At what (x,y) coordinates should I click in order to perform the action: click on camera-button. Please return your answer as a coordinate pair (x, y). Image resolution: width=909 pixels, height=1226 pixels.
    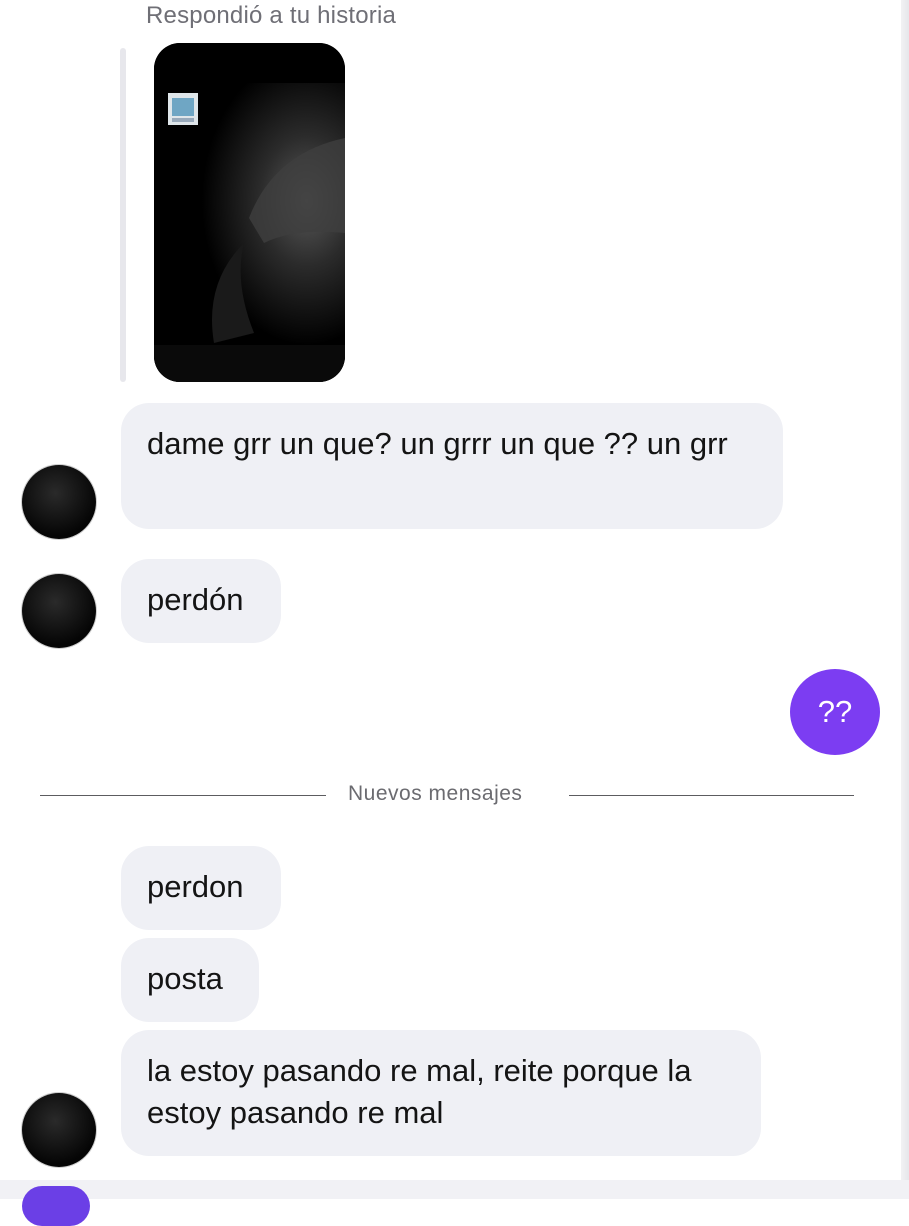
    Looking at the image, I should click on (56, 1206).